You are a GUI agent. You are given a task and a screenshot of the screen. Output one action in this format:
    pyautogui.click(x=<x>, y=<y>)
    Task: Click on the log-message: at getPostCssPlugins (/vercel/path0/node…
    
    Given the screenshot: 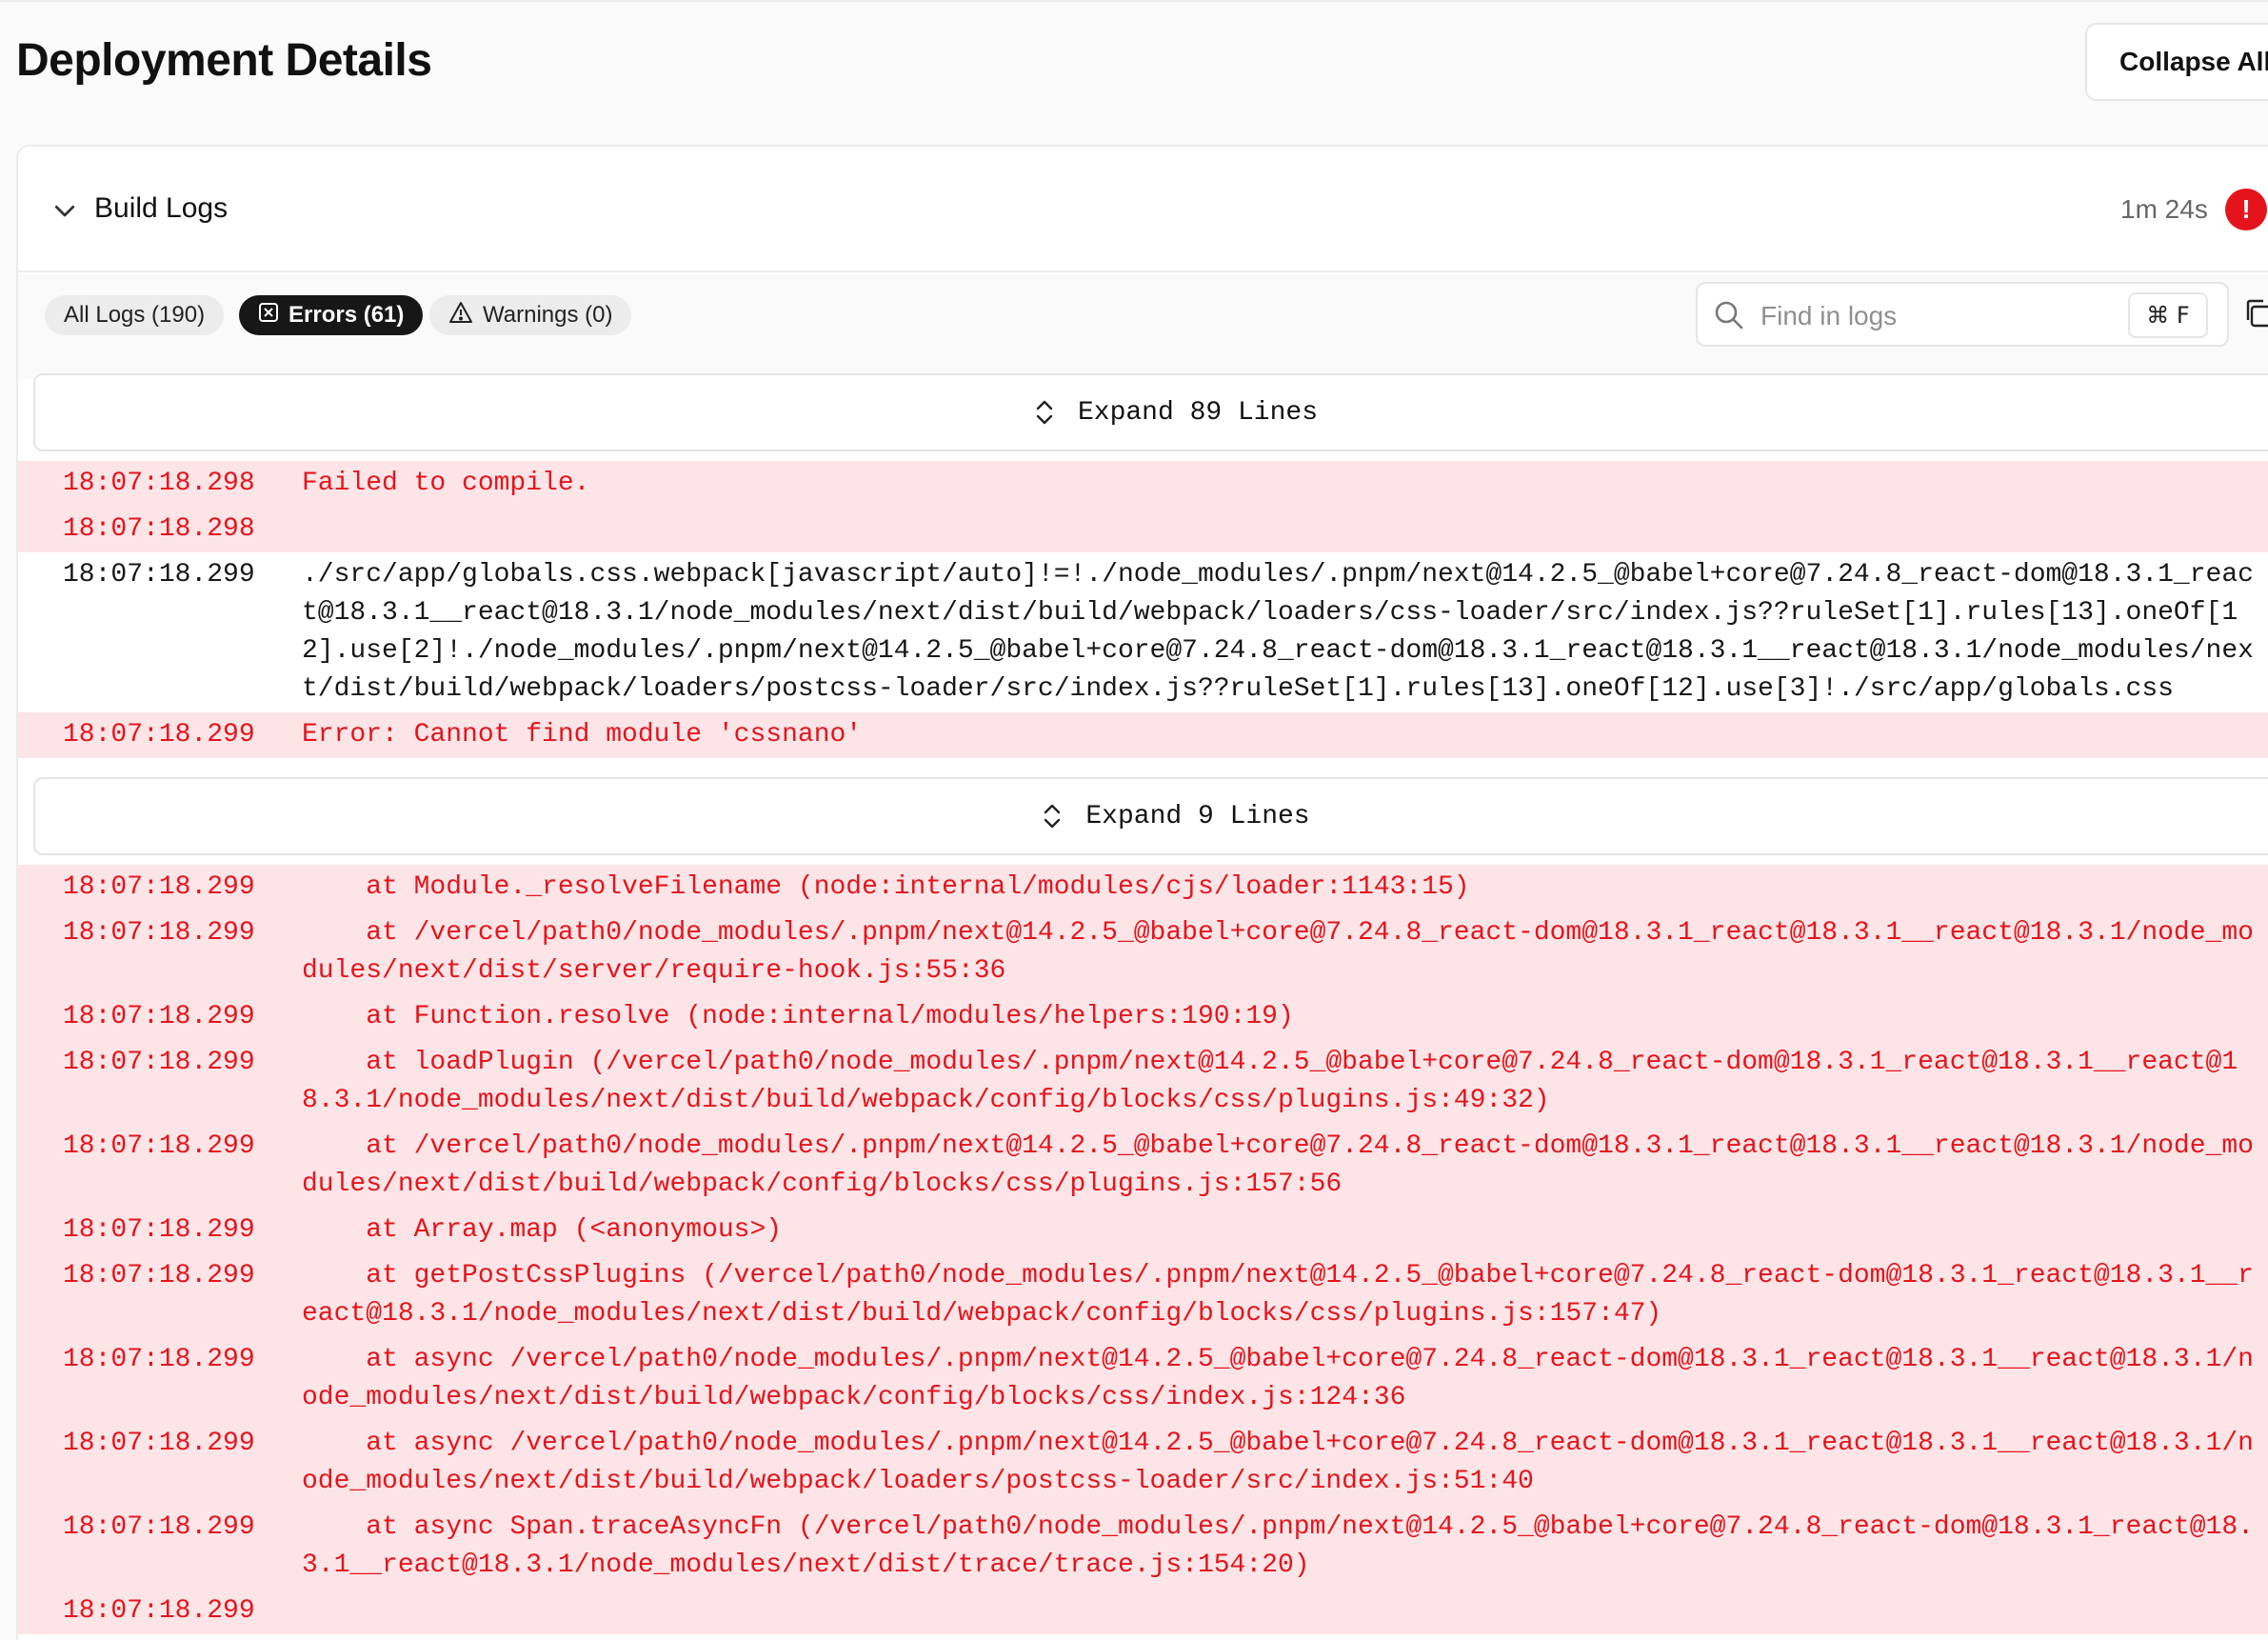 What is the action you would take?
    pyautogui.click(x=1278, y=1295)
    